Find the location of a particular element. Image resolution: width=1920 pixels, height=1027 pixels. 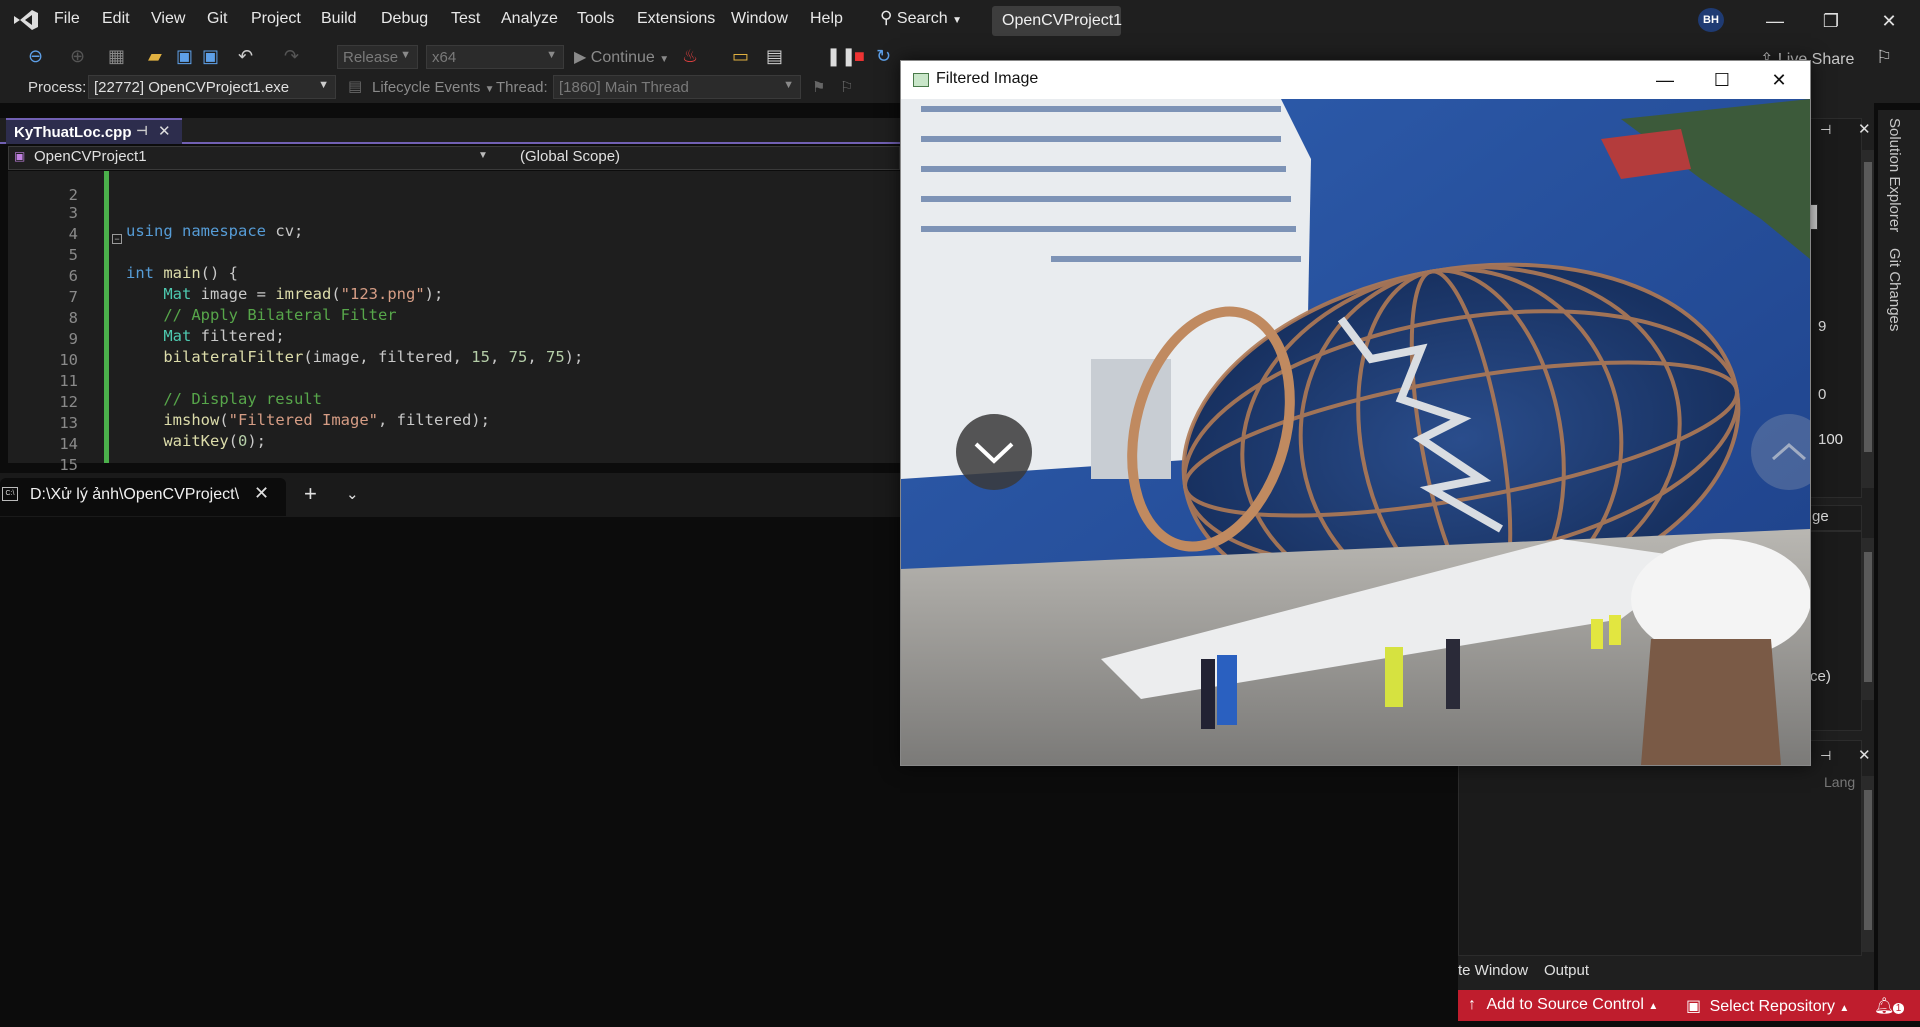

arrow-up-icon: ↑ is located at coordinates (1472, 1004).